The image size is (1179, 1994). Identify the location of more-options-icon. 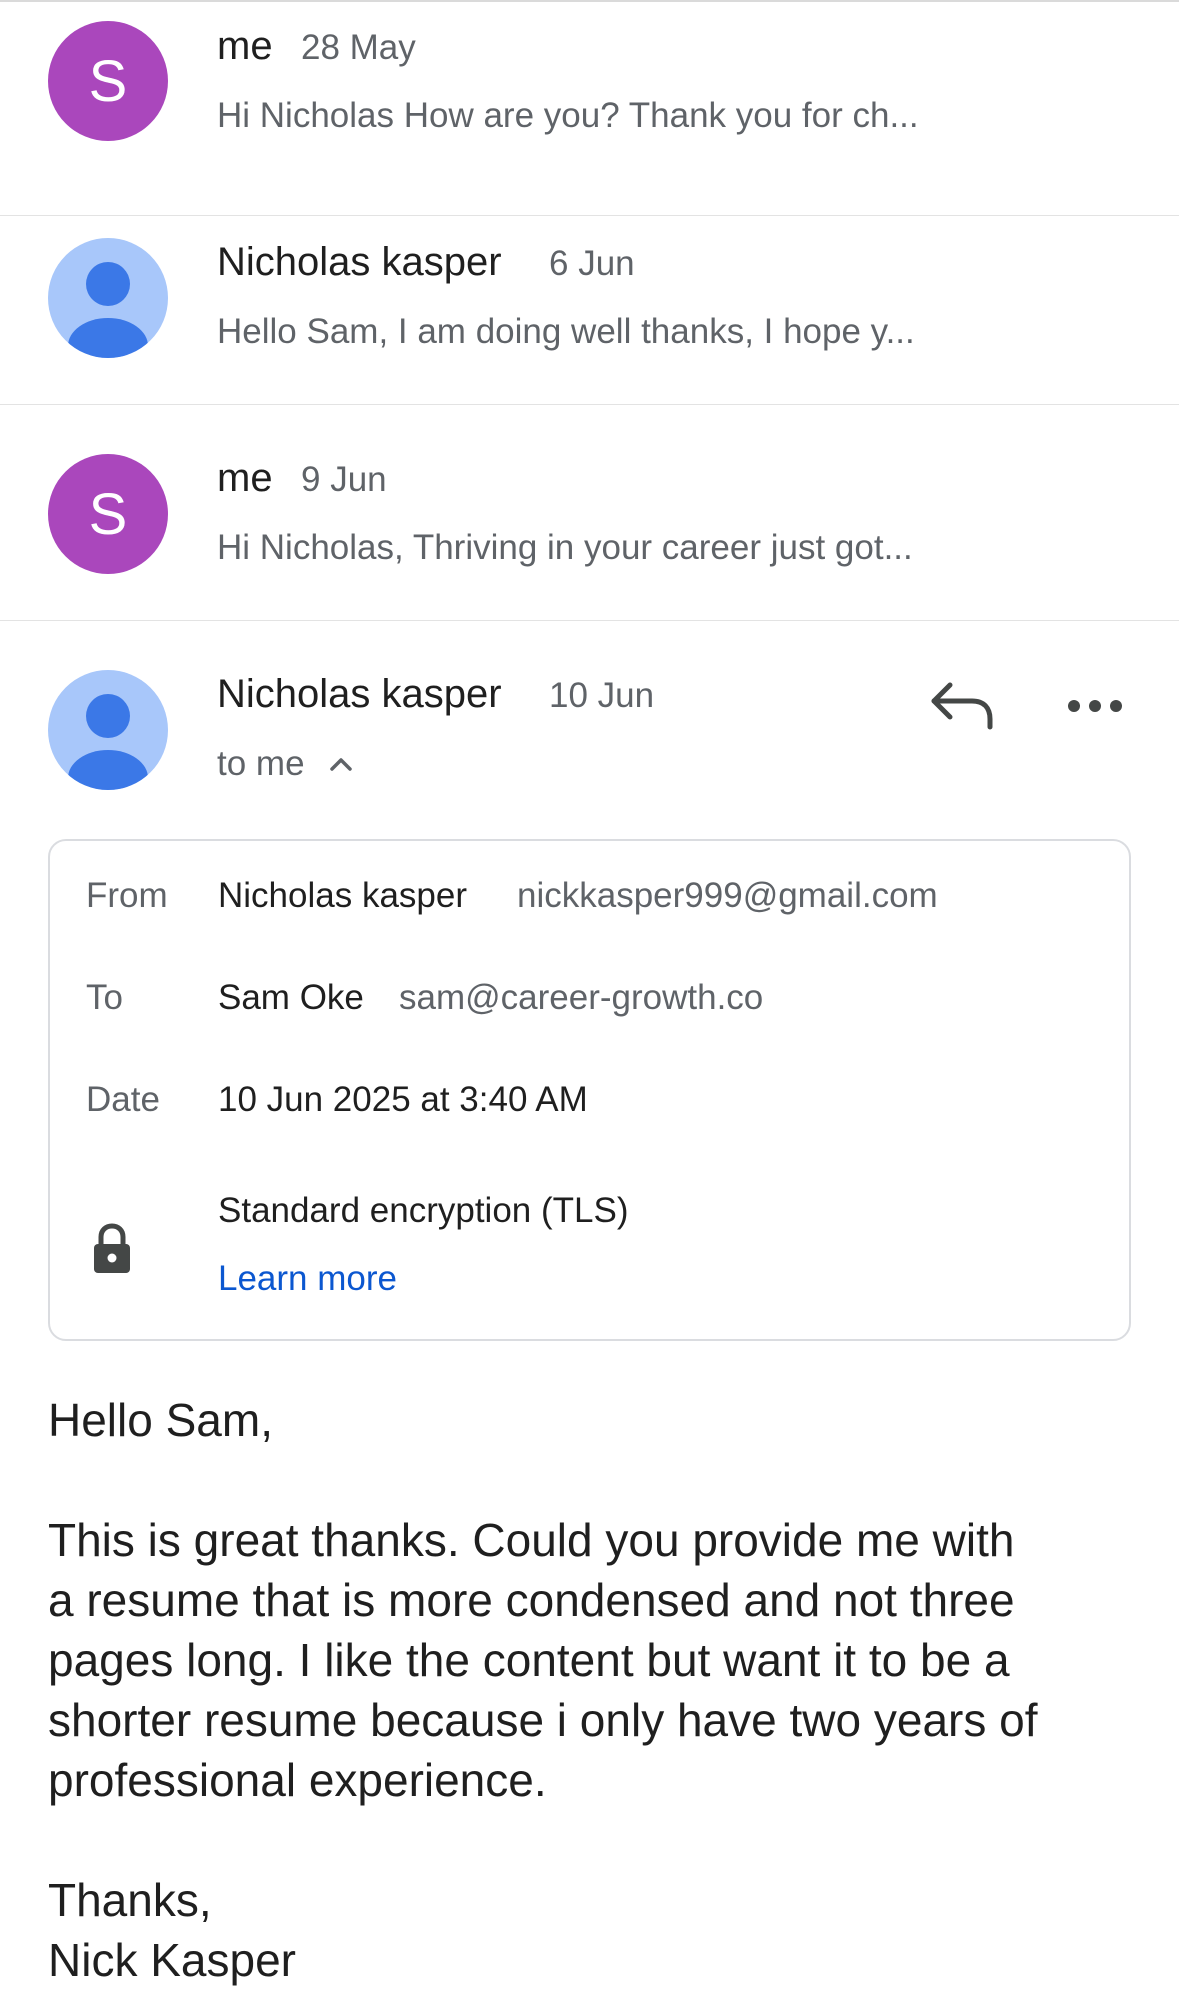
(1095, 706).